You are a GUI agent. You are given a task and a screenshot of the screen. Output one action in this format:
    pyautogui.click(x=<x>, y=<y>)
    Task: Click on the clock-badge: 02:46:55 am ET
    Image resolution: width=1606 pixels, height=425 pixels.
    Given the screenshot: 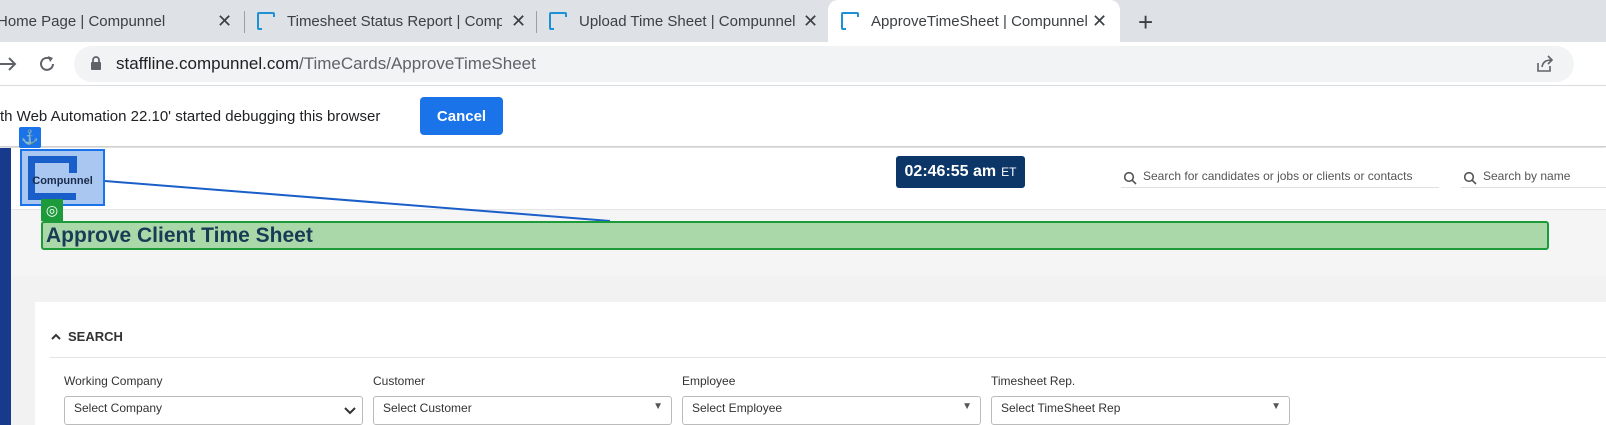 What is the action you would take?
    pyautogui.click(x=960, y=172)
    